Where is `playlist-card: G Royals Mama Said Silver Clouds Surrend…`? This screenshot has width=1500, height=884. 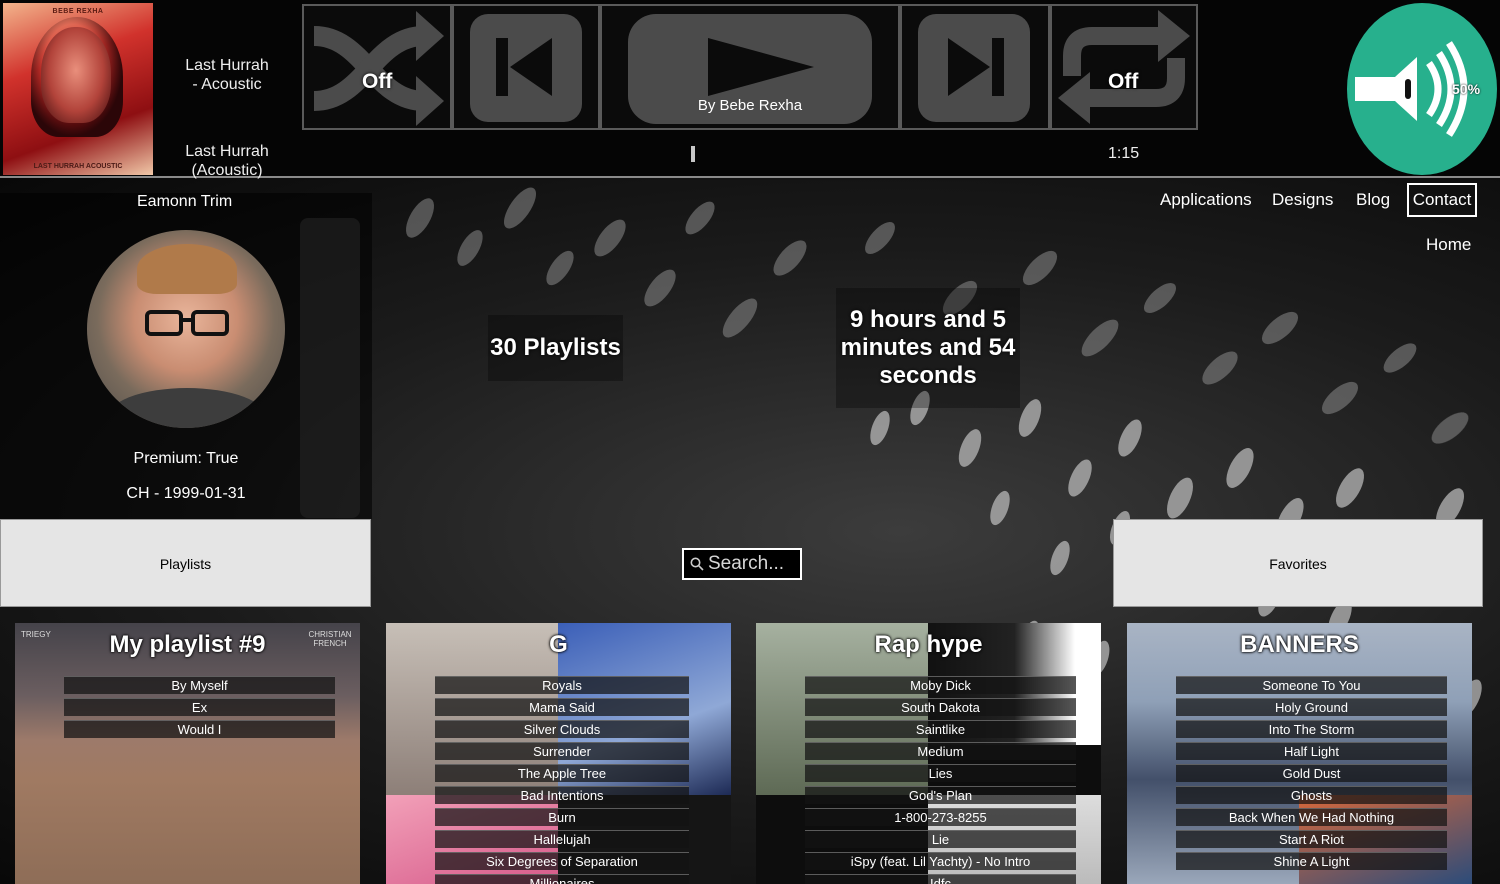 playlist-card: G Royals Mama Said Silver Clouds Surrend… is located at coordinates (558, 753).